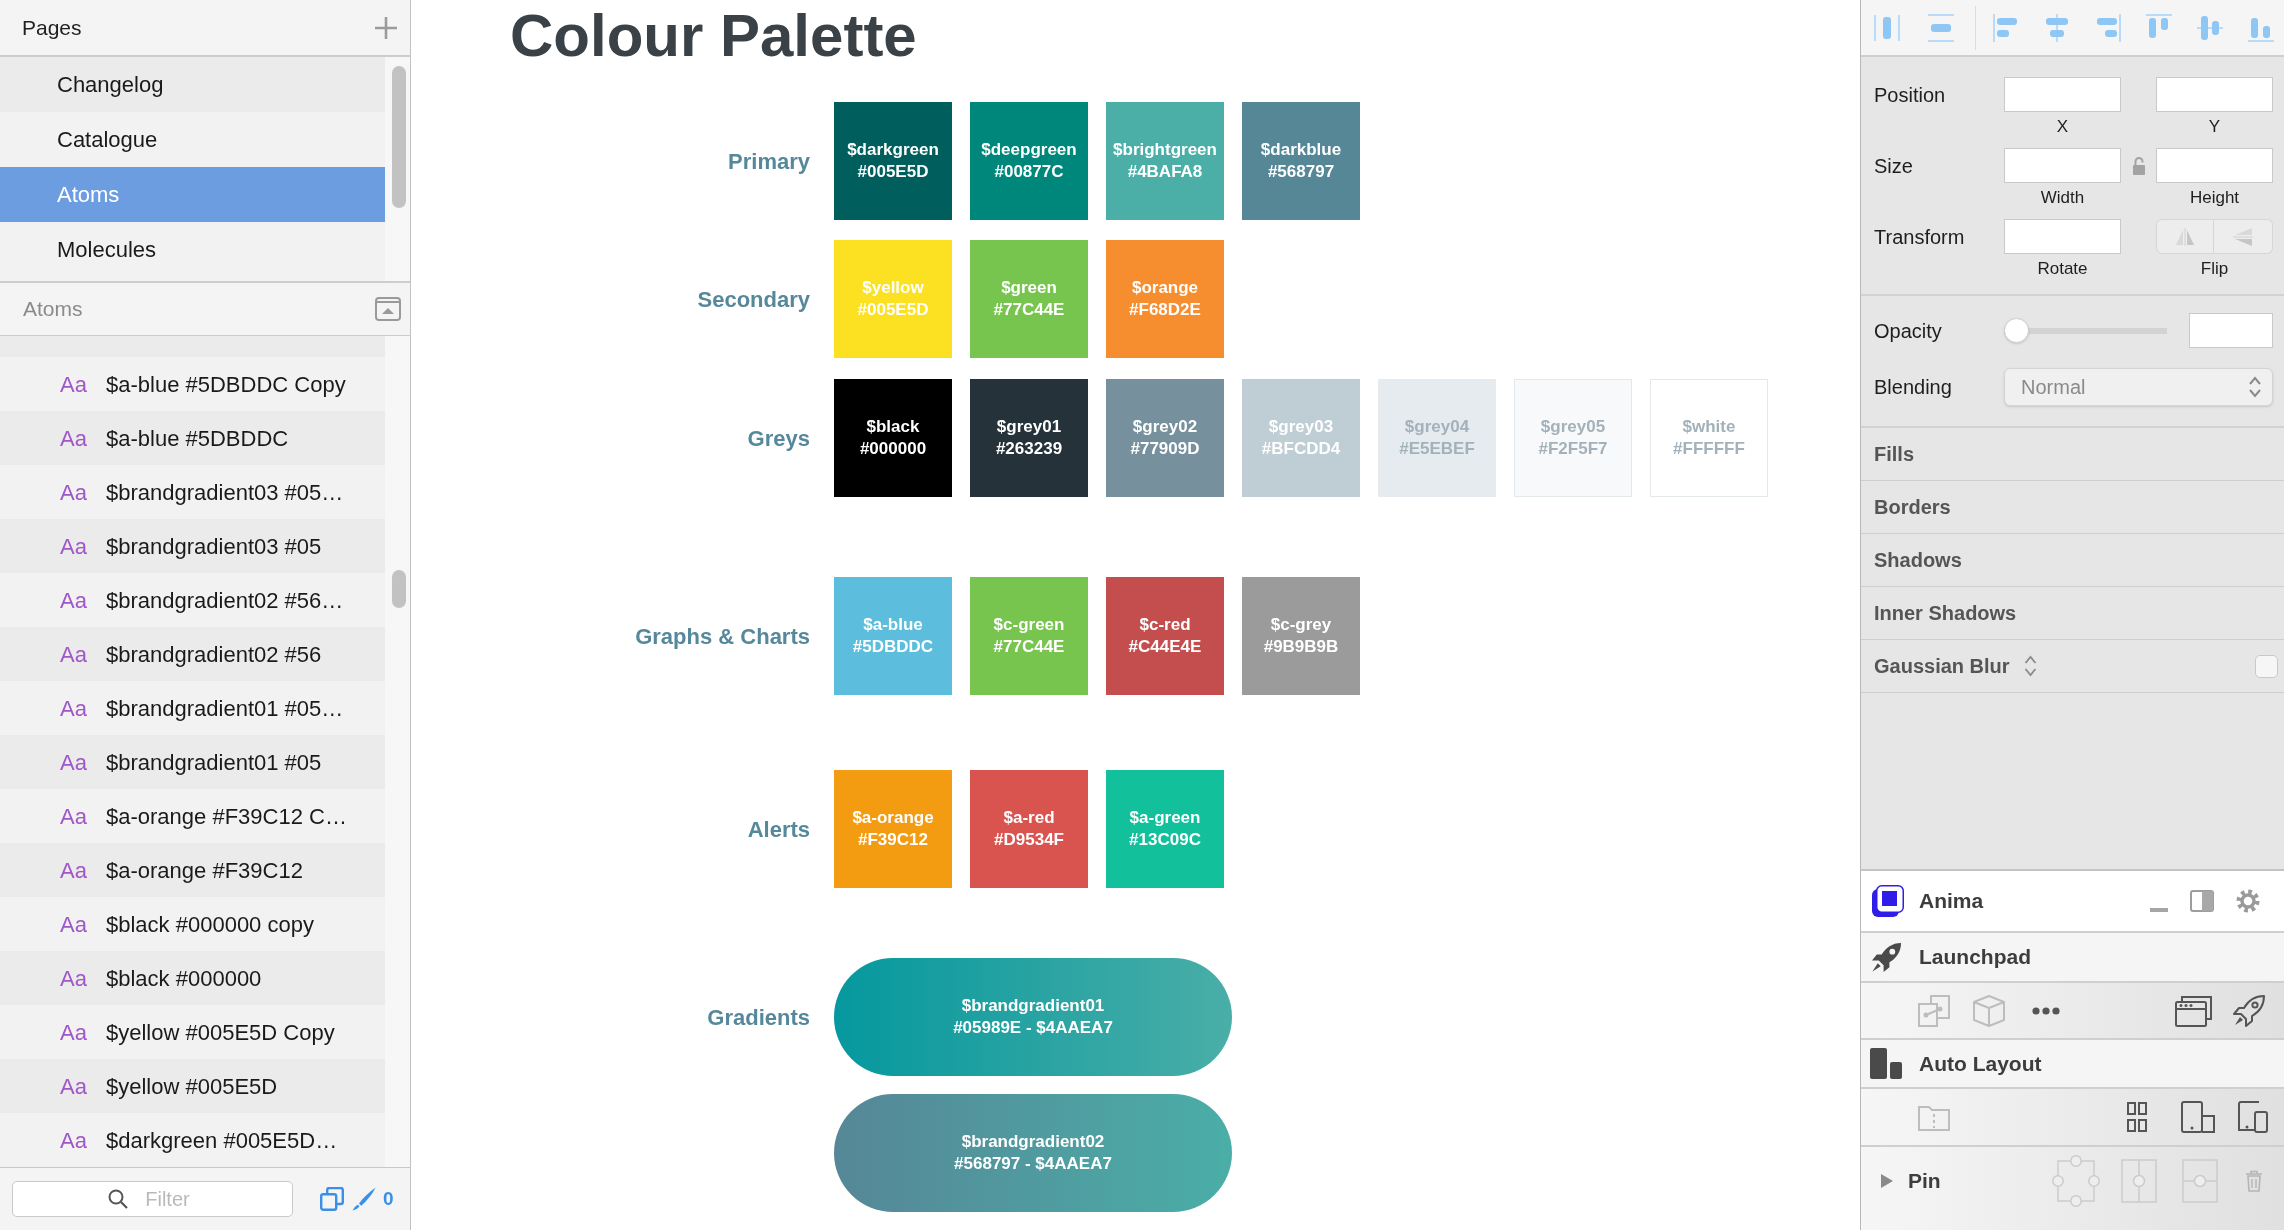 The image size is (2284, 1230). What do you see at coordinates (893, 288) in the screenshot?
I see `swatch-name: $yellow` at bounding box center [893, 288].